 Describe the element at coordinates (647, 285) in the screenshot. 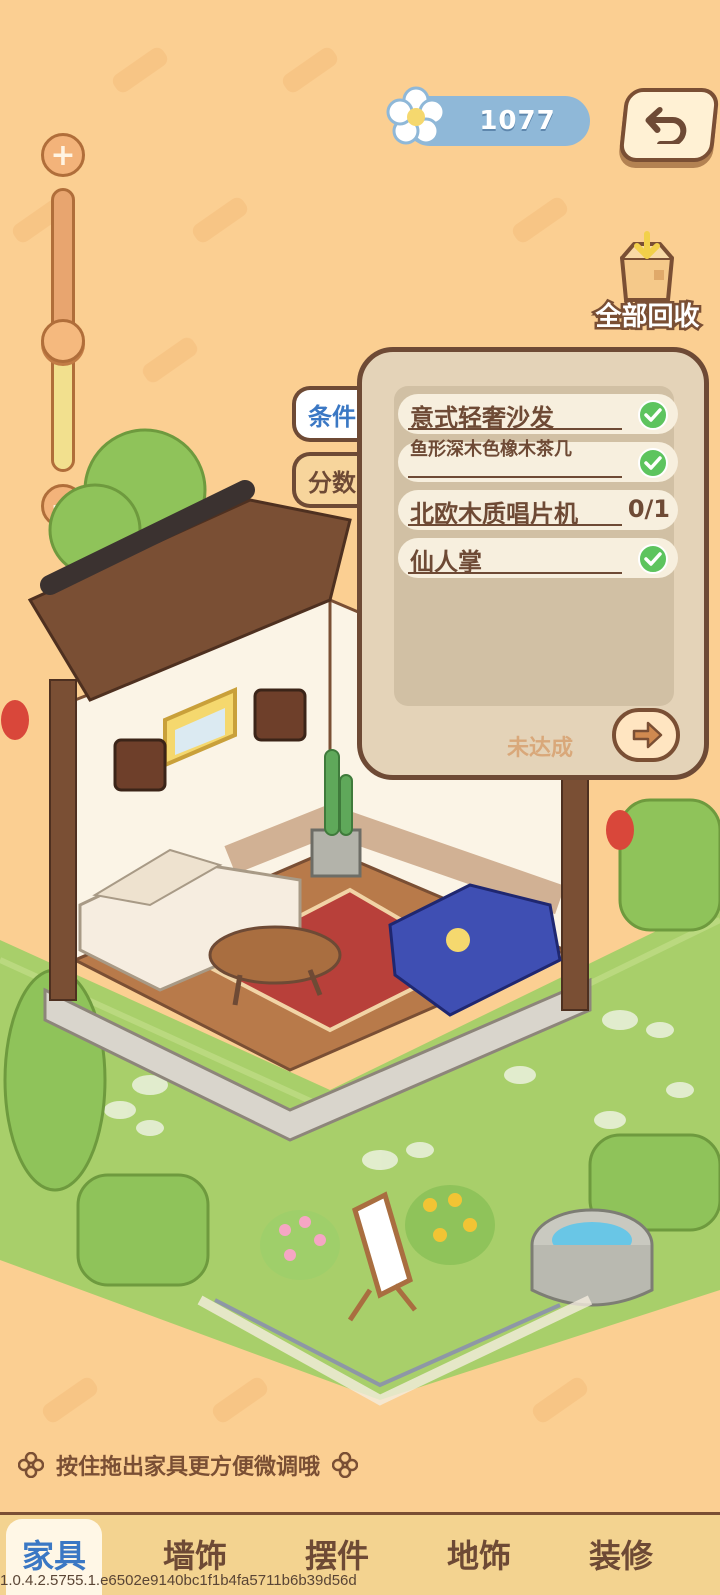

I see `recycle-all-button: 全部回收` at that location.